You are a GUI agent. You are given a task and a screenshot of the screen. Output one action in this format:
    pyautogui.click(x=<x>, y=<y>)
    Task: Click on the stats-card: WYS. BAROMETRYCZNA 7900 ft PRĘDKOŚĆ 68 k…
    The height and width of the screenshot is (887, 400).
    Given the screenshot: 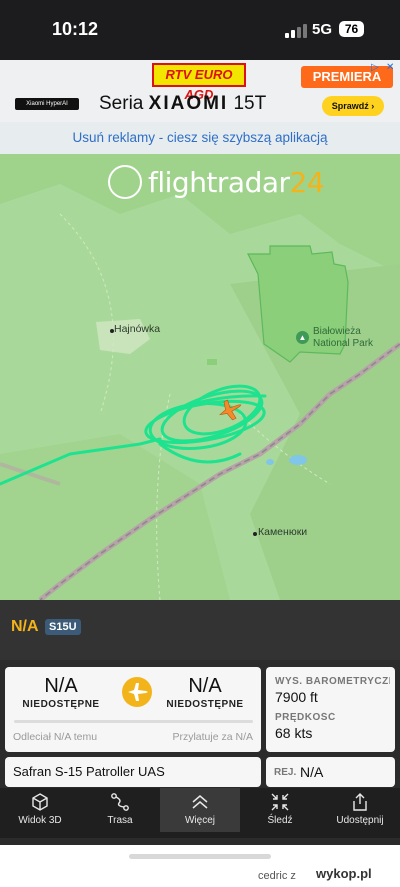 What is the action you would take?
    pyautogui.click(x=330, y=709)
    